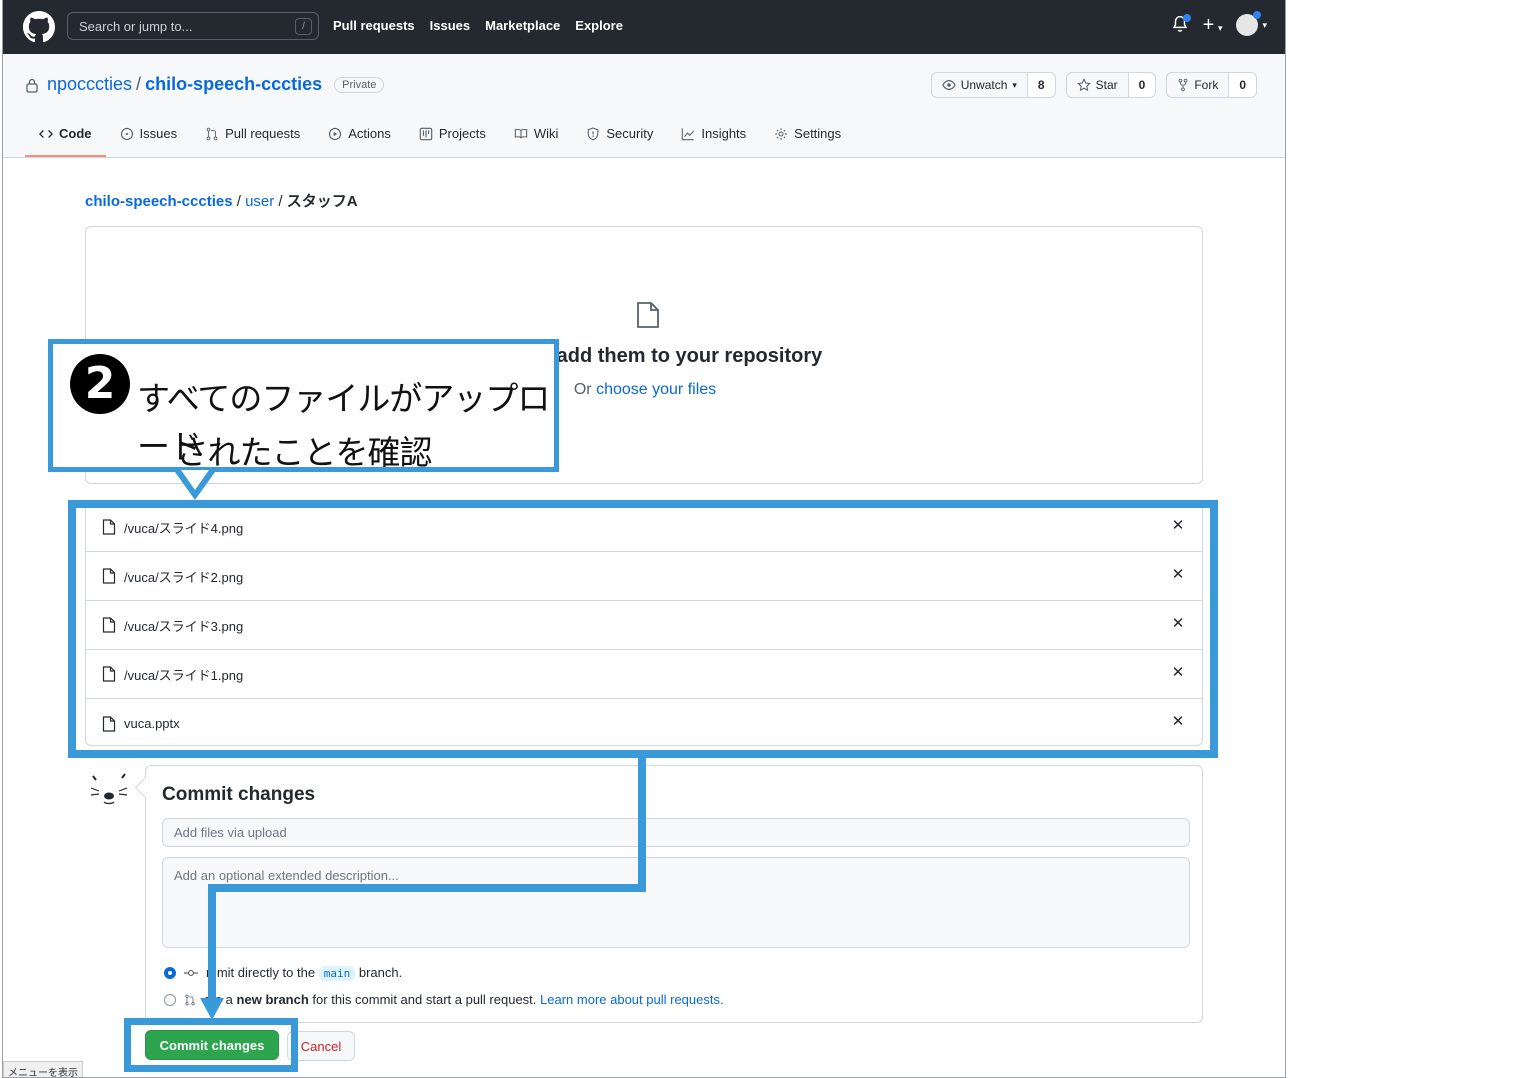 This screenshot has height=1078, width=1522. What do you see at coordinates (211, 1045) in the screenshot?
I see `commit-button-highlight` at bounding box center [211, 1045].